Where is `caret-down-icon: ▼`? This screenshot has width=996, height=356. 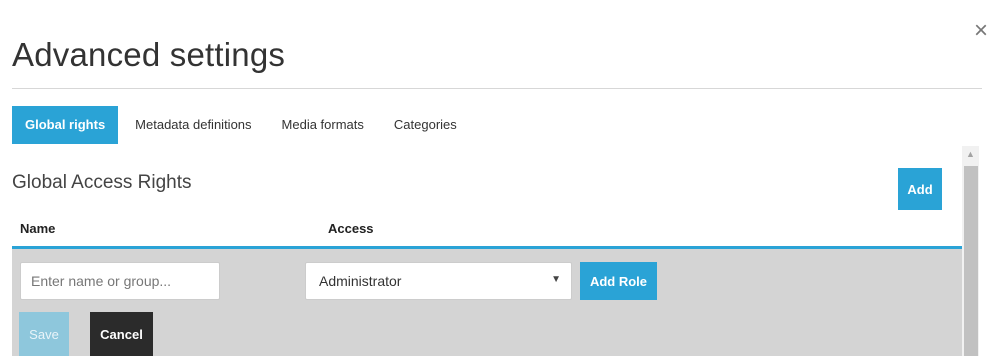
caret-down-icon: ▼ is located at coordinates (556, 279).